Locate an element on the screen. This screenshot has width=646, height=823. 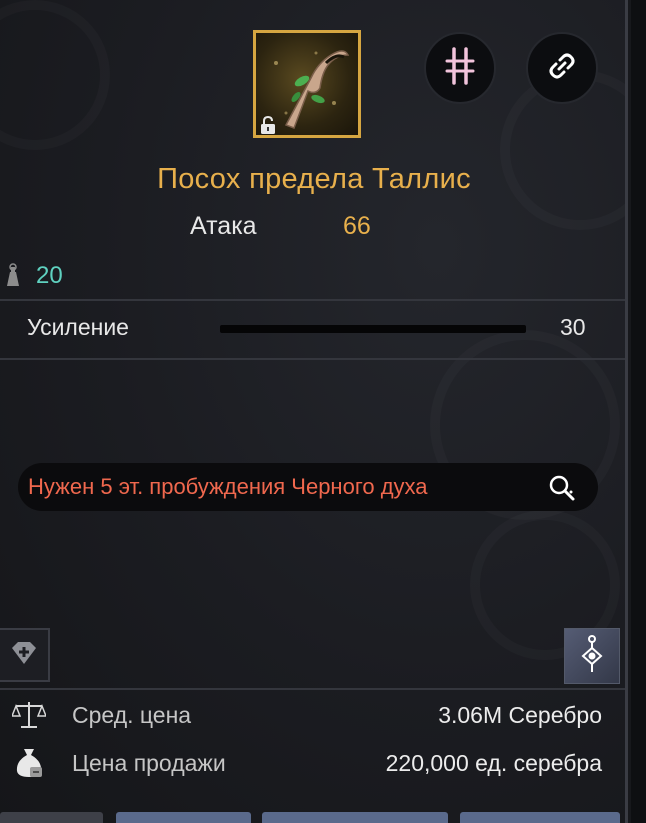
link-button is located at coordinates (562, 68).